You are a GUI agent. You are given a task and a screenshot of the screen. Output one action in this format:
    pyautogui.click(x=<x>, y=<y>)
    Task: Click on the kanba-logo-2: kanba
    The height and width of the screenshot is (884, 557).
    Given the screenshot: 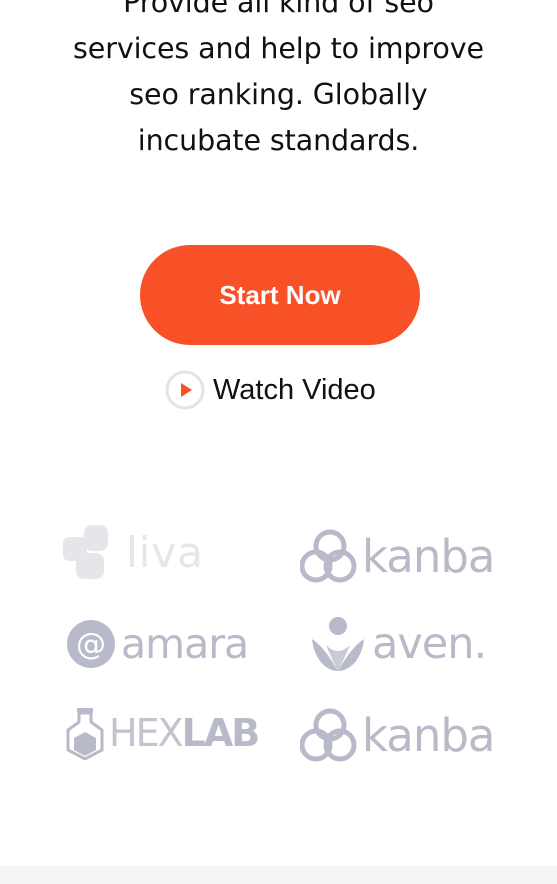 What is the action you would take?
    pyautogui.click(x=398, y=735)
    